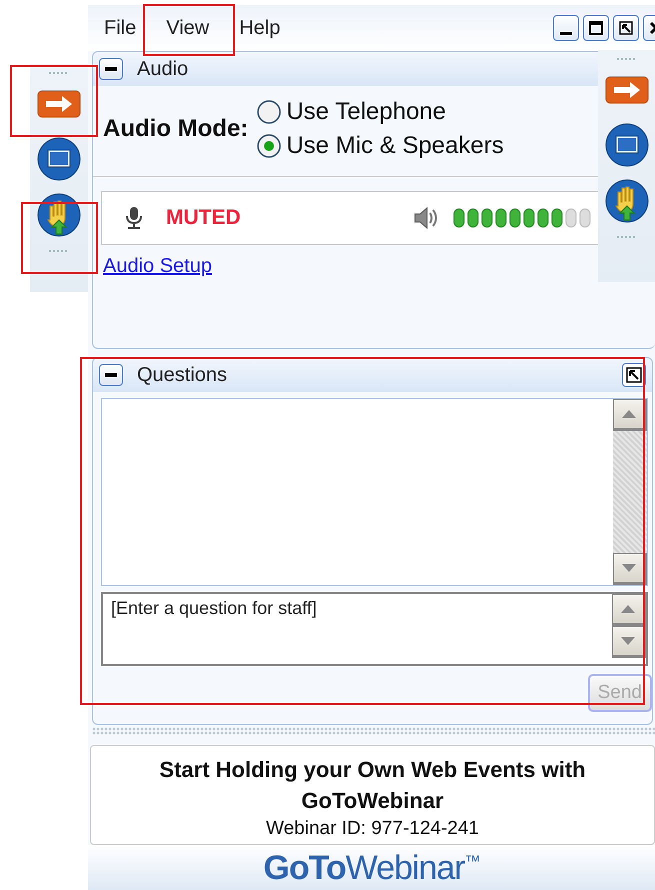 The width and height of the screenshot is (655, 890). Describe the element at coordinates (372, 829) in the screenshot. I see `webinar-id: Webinar ID: 977-124-241` at that location.